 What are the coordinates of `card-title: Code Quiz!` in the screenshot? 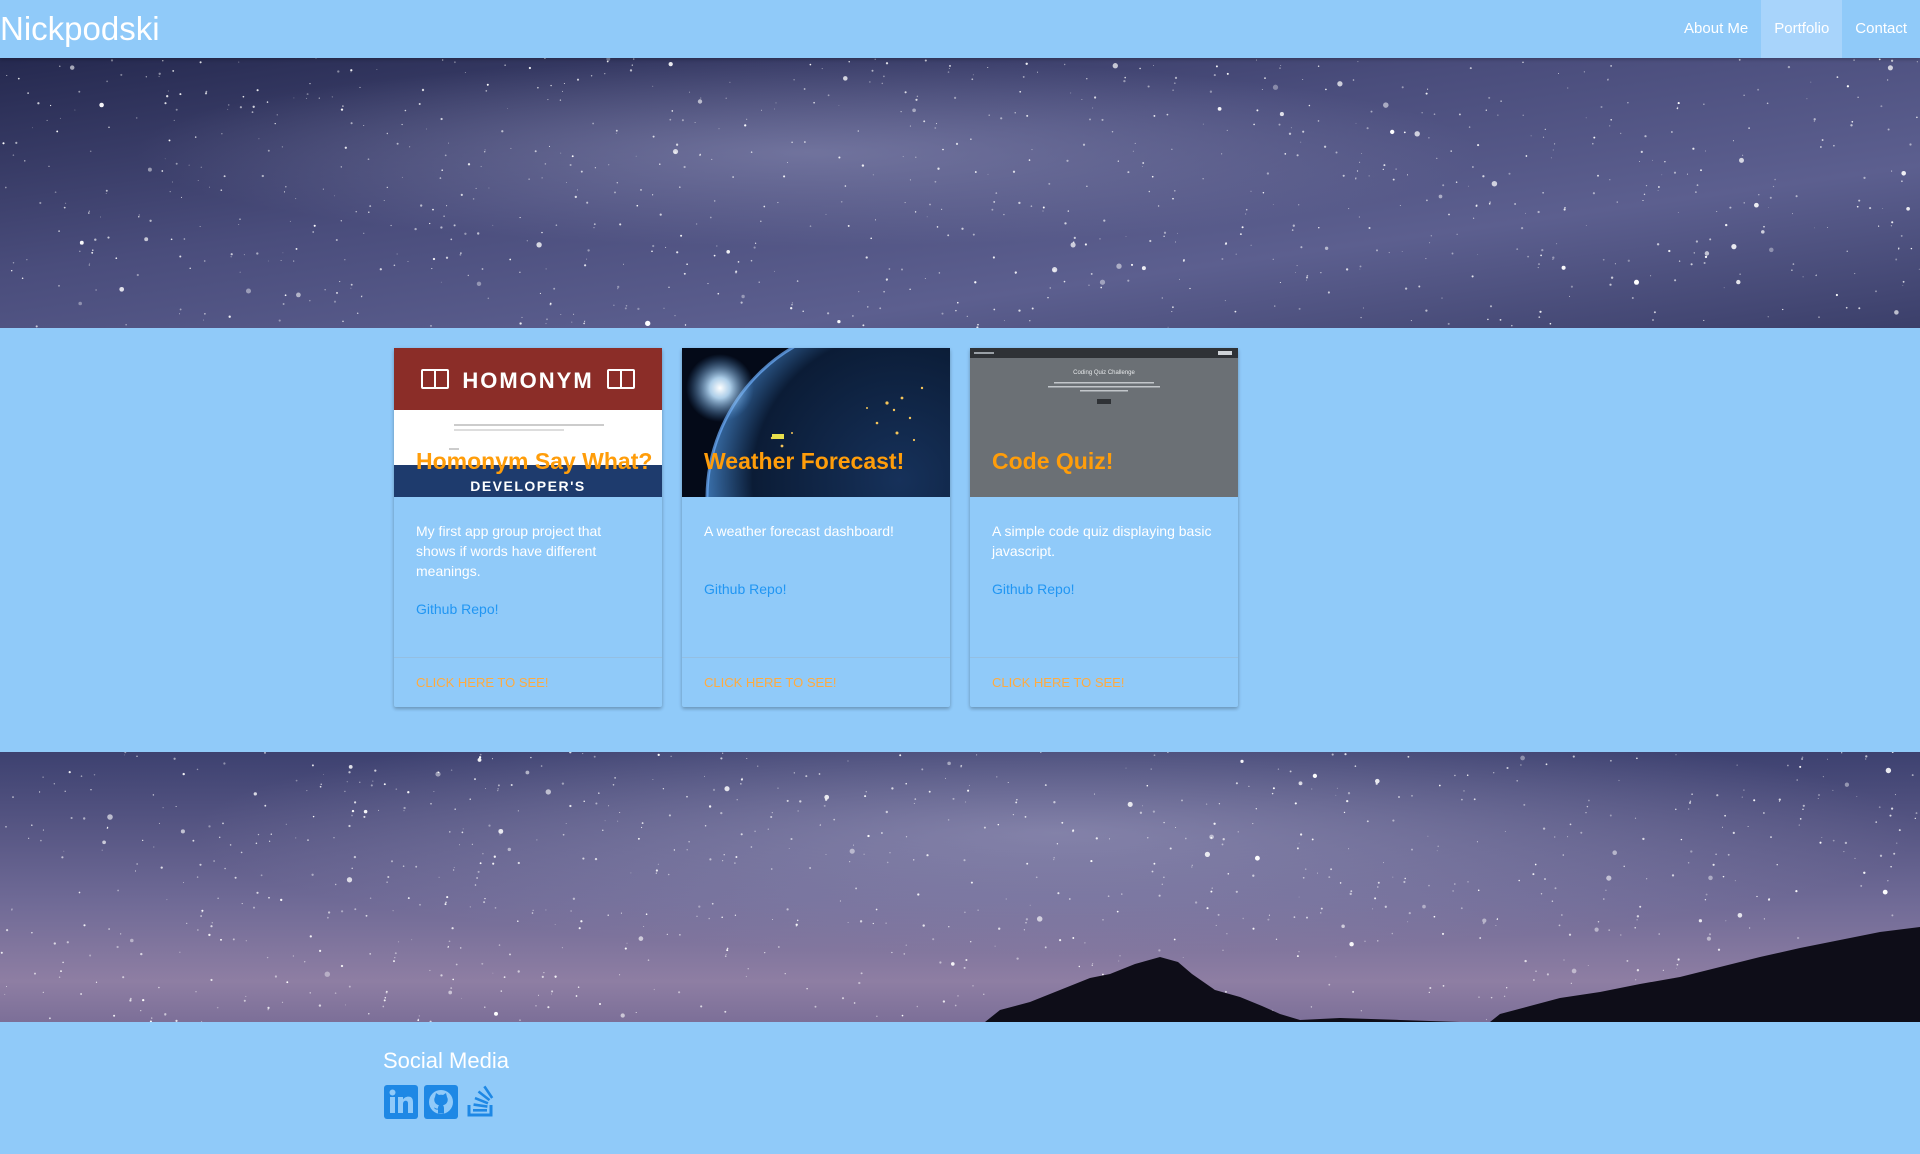 It's located at (1053, 461).